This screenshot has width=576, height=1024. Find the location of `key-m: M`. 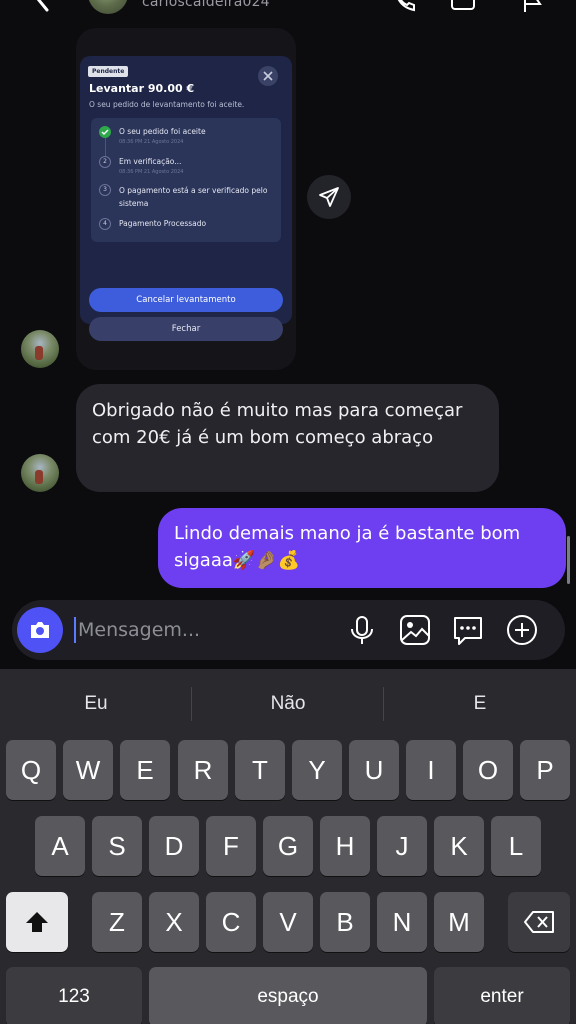

key-m: M is located at coordinates (459, 922).